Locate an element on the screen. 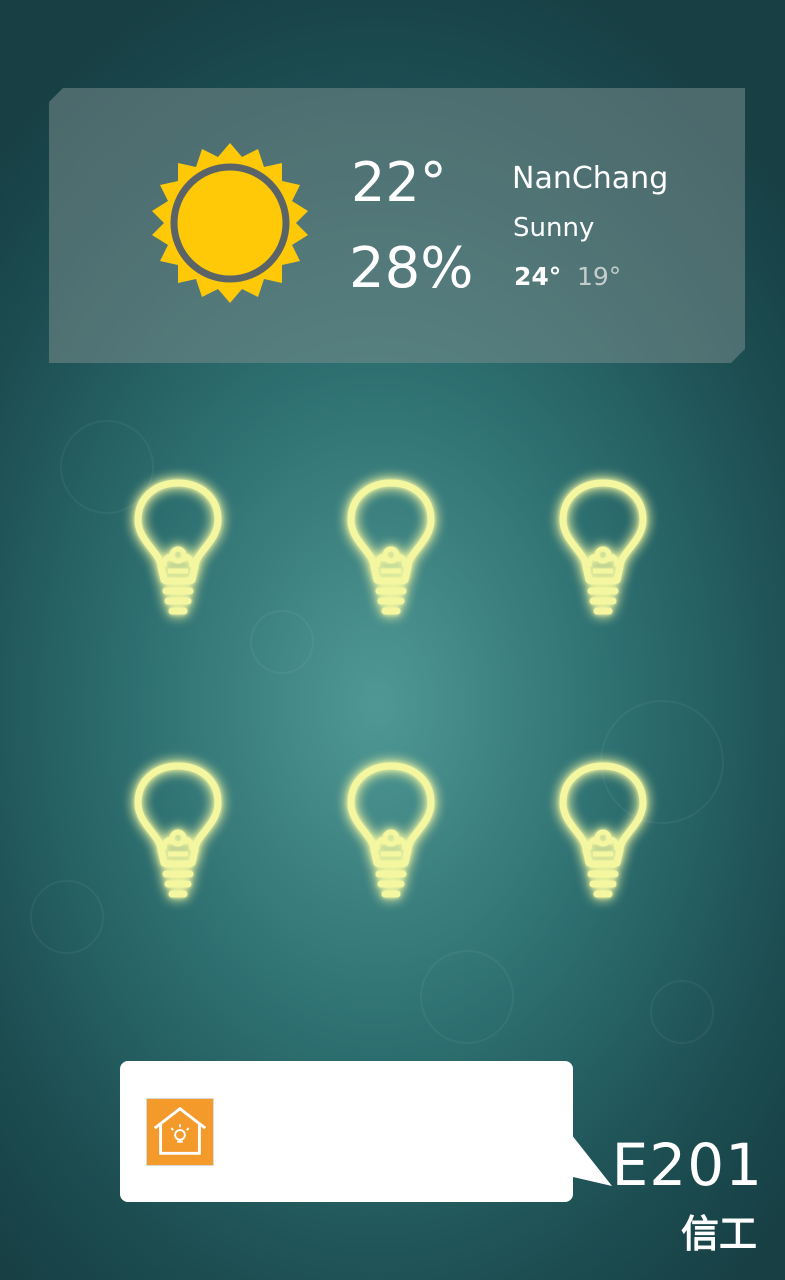 The image size is (785, 1280). smart-home-icon is located at coordinates (180, 1132).